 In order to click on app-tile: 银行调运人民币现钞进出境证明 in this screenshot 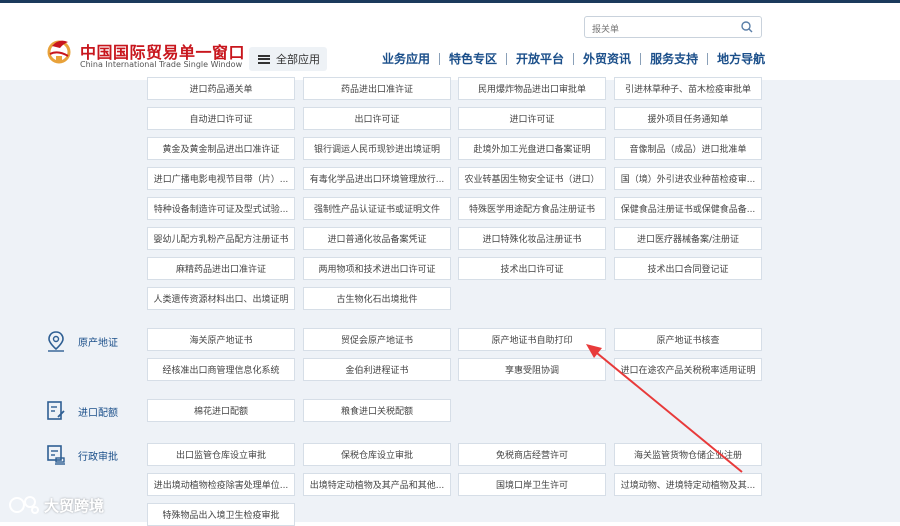, I will do `click(377, 148)`.